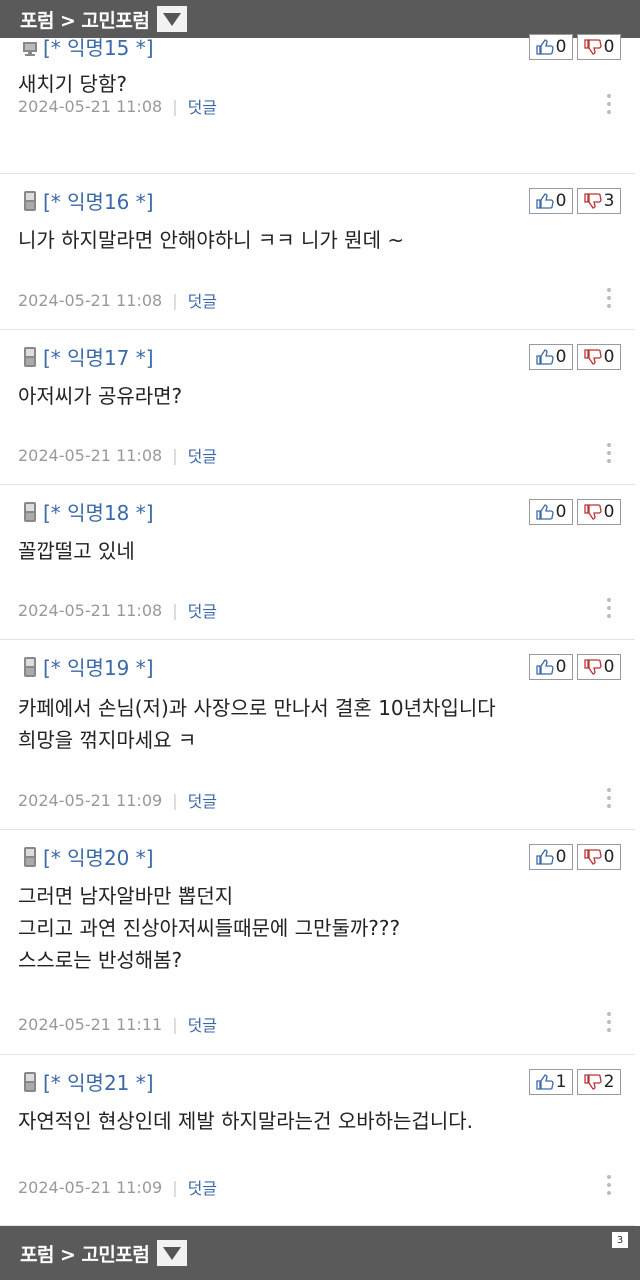 Image resolution: width=640 pixels, height=1280 pixels. Describe the element at coordinates (115, 1255) in the screenshot. I see `breadcrumb-board: 고민포럼` at that location.